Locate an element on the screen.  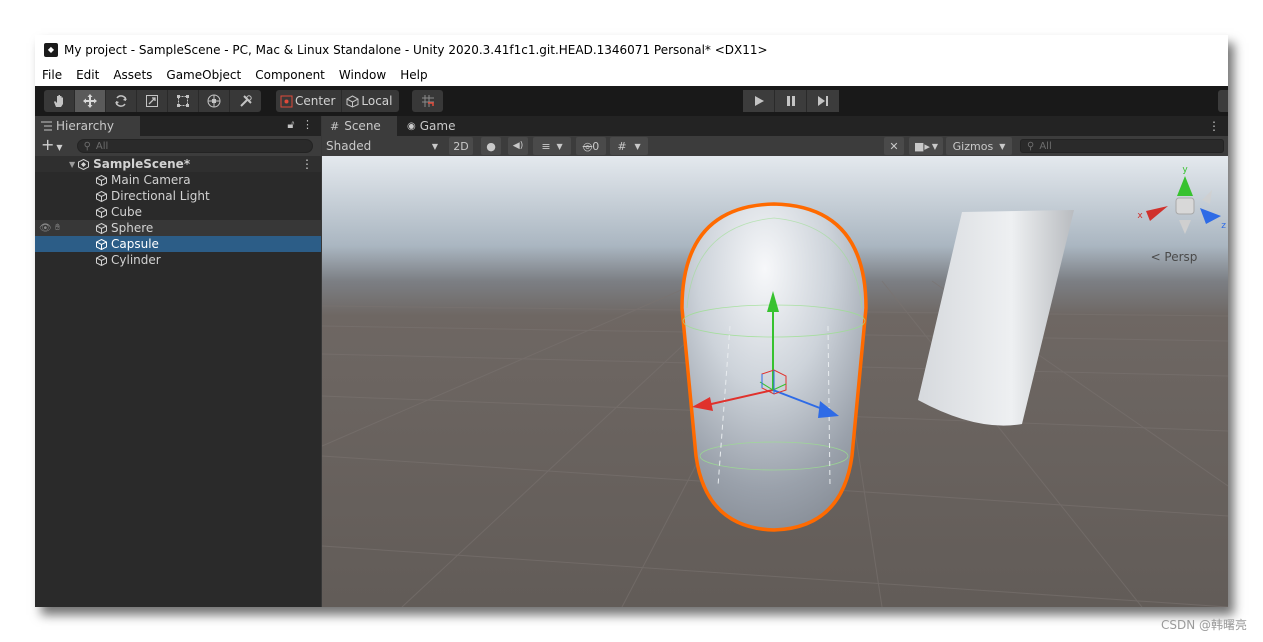
rotate-icon is located at coordinates (121, 101).